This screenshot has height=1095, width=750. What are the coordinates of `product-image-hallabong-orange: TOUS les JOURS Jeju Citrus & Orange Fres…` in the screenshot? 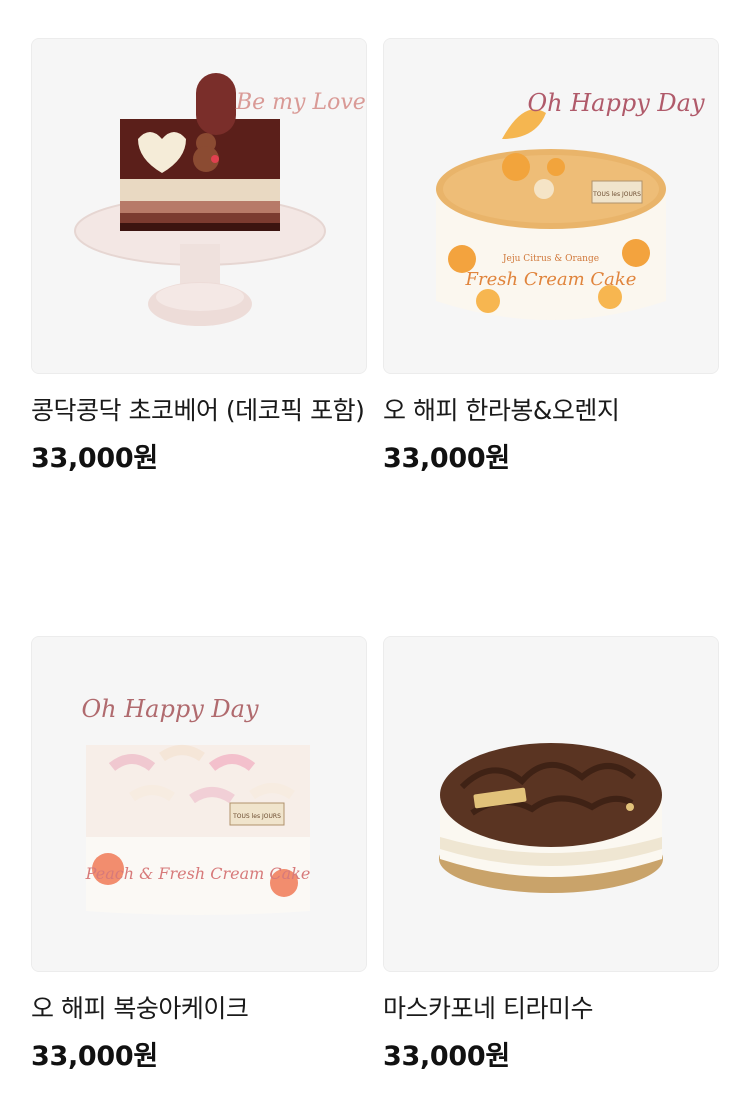 It's located at (551, 206).